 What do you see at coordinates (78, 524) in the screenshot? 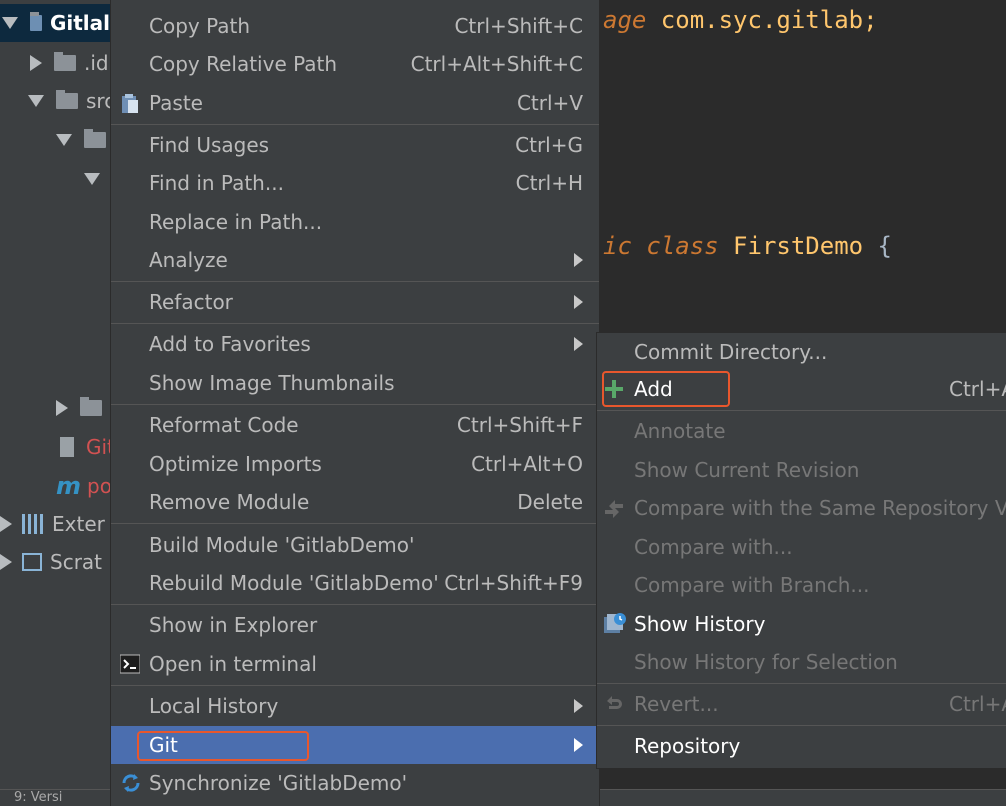
I see `tree-item-label: Exter` at bounding box center [78, 524].